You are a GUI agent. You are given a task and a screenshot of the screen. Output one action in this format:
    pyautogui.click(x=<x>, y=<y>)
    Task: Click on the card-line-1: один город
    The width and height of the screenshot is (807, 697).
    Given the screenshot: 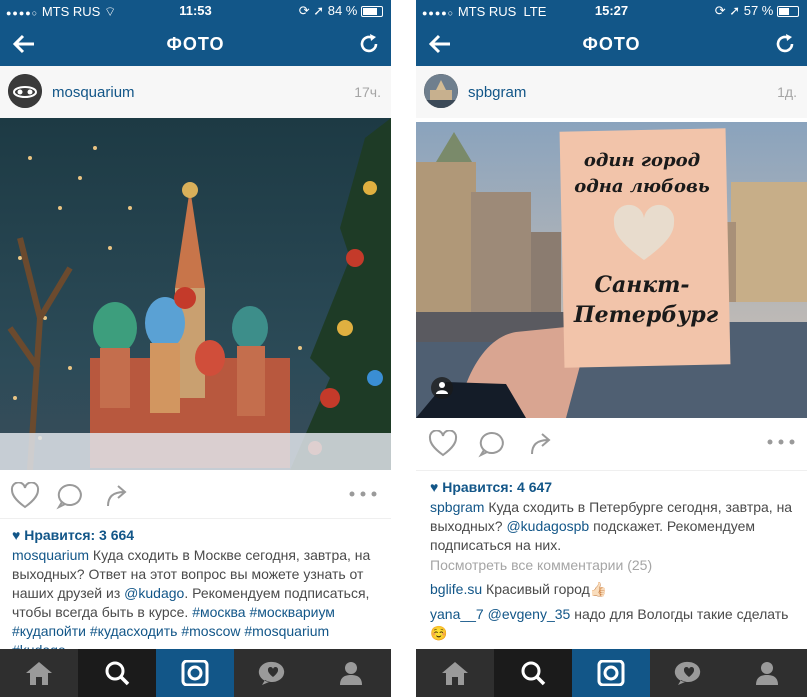 What is the action you would take?
    pyautogui.click(x=642, y=160)
    